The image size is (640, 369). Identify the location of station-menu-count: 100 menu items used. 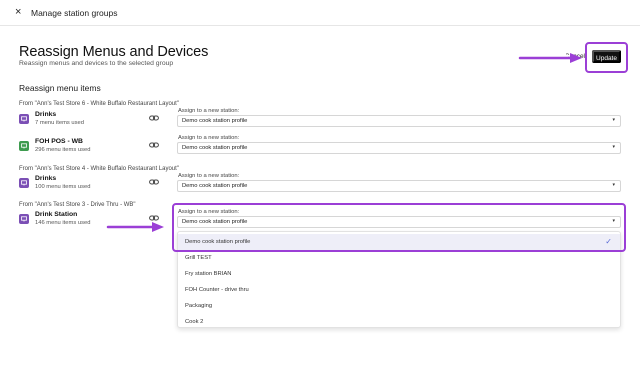
(63, 187).